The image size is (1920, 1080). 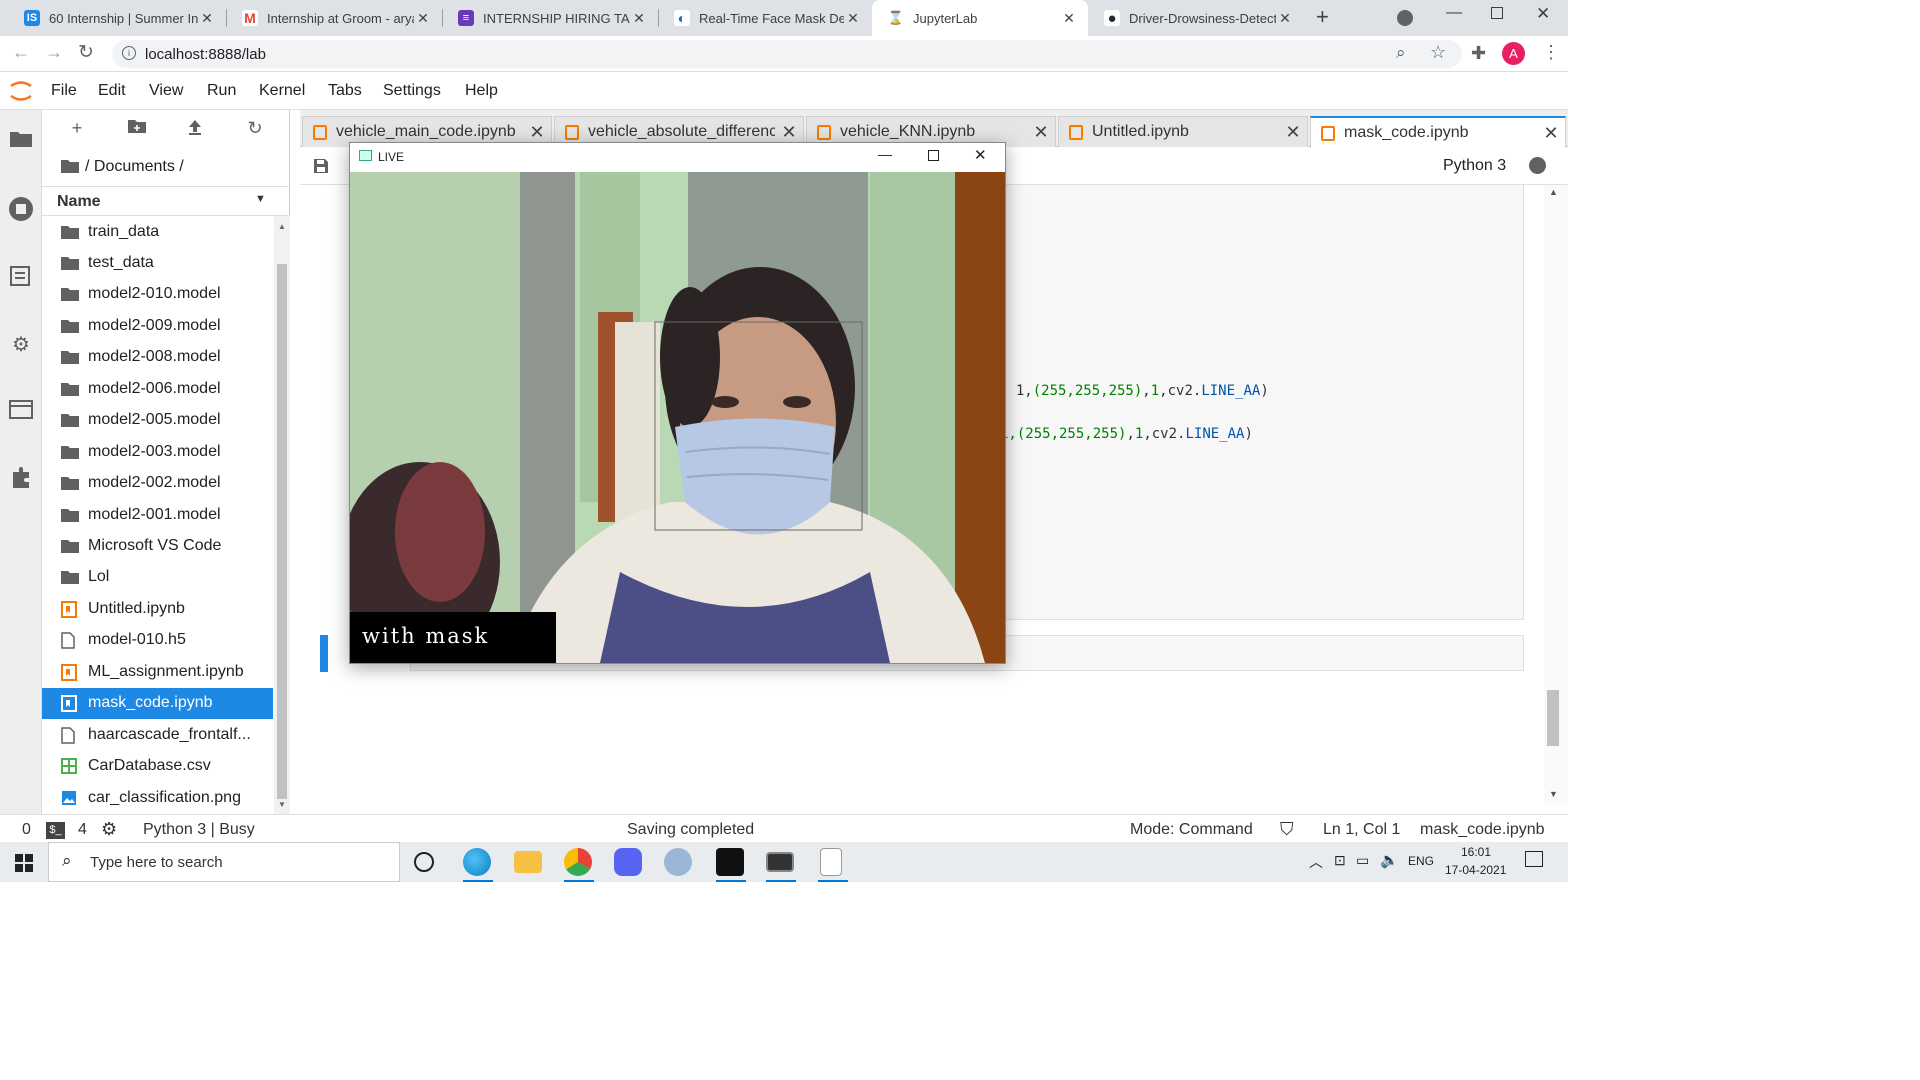 What do you see at coordinates (831, 862) in the screenshot?
I see `document-app-icon` at bounding box center [831, 862].